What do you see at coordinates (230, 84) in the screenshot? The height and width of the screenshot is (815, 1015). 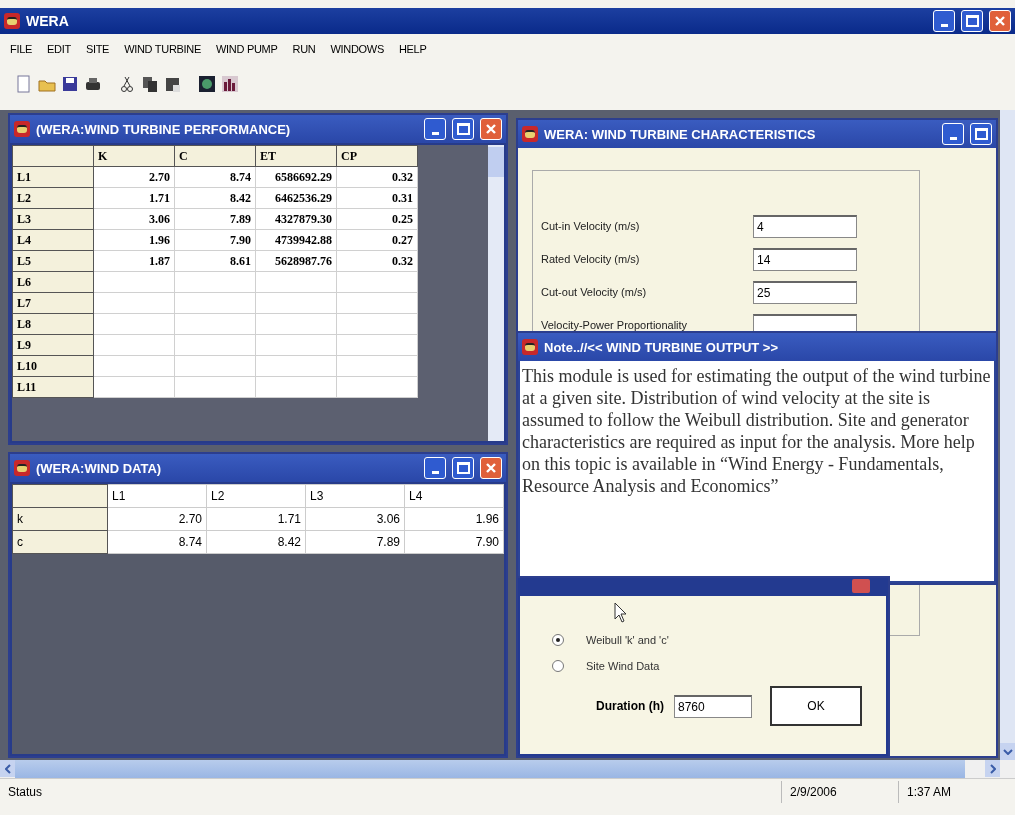 I see `chart-icon` at bounding box center [230, 84].